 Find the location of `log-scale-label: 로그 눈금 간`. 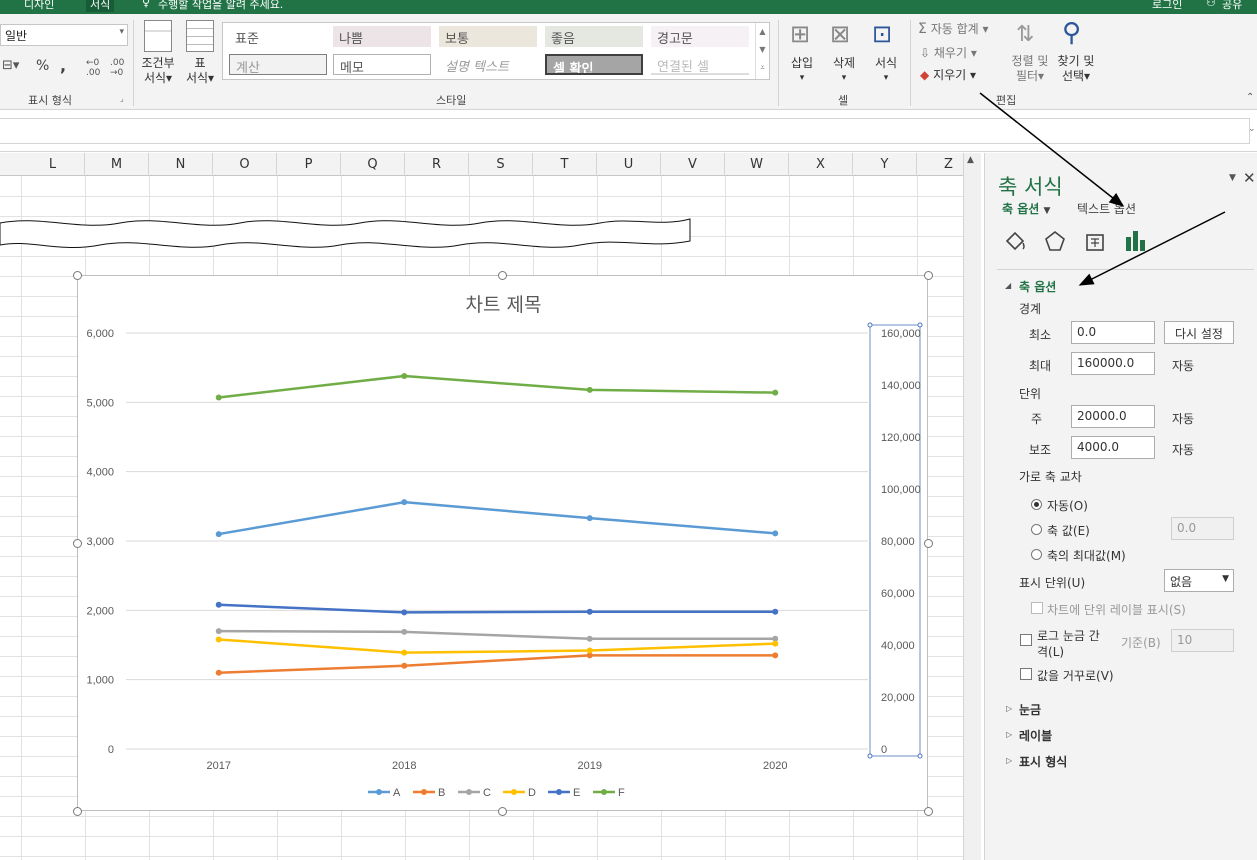

log-scale-label: 로그 눈금 간 is located at coordinates (1068, 635).